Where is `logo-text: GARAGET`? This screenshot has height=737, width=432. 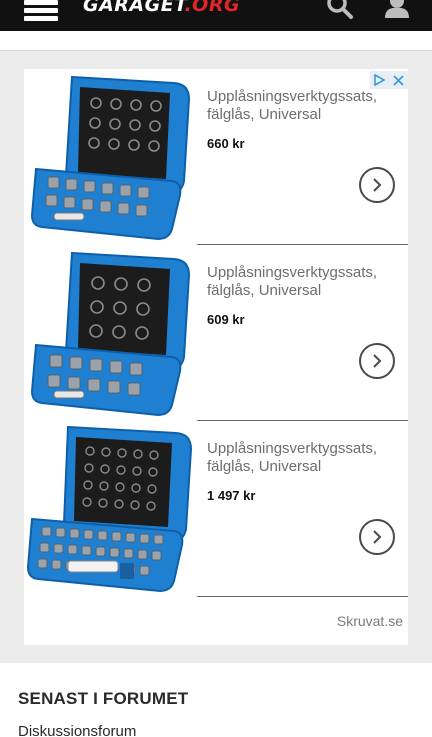
logo-text: GARAGET is located at coordinates (134, 8).